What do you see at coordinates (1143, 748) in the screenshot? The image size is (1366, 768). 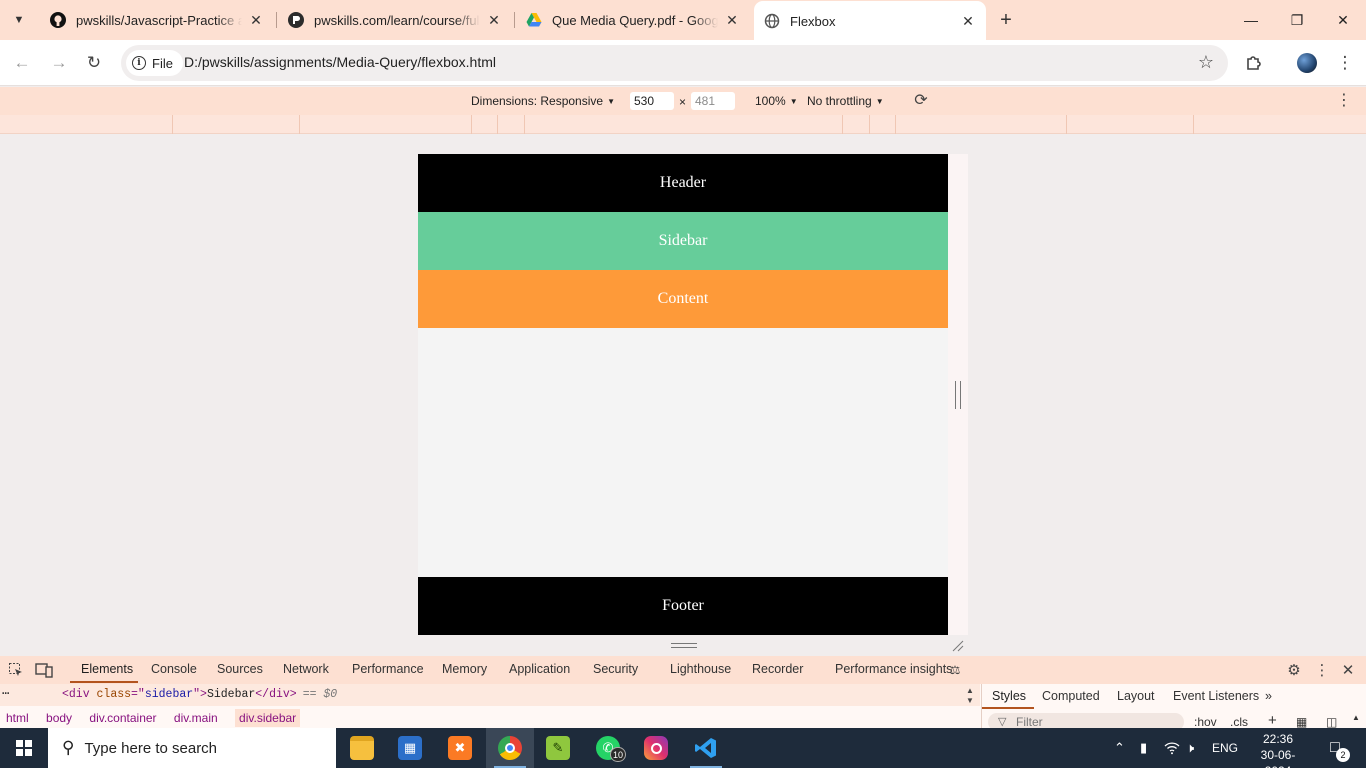 I see `battery-icon: ▮` at bounding box center [1143, 748].